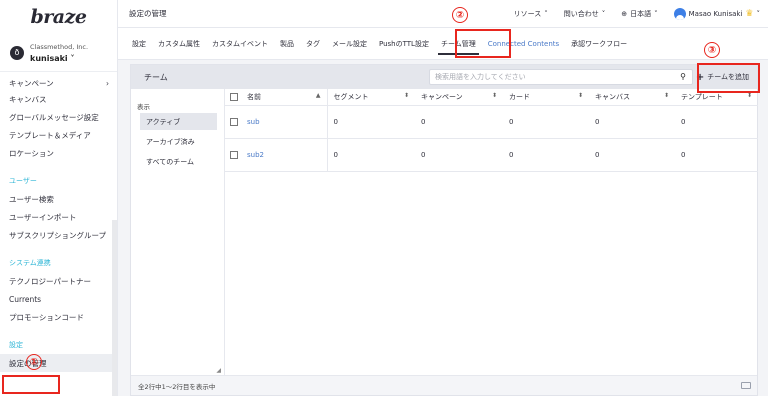 This screenshot has width=768, height=396. What do you see at coordinates (459, 97) in the screenshot?
I see `column-campaigns: キャンペーン ⬍` at bounding box center [459, 97].